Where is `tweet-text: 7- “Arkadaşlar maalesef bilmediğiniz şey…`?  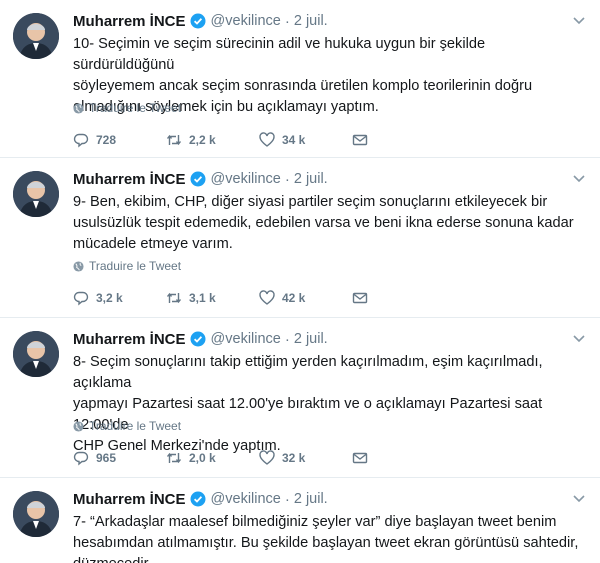
tweet-text: 7- “Arkadaşlar maalesef bilmediğiniz şey… is located at coordinates (326, 538).